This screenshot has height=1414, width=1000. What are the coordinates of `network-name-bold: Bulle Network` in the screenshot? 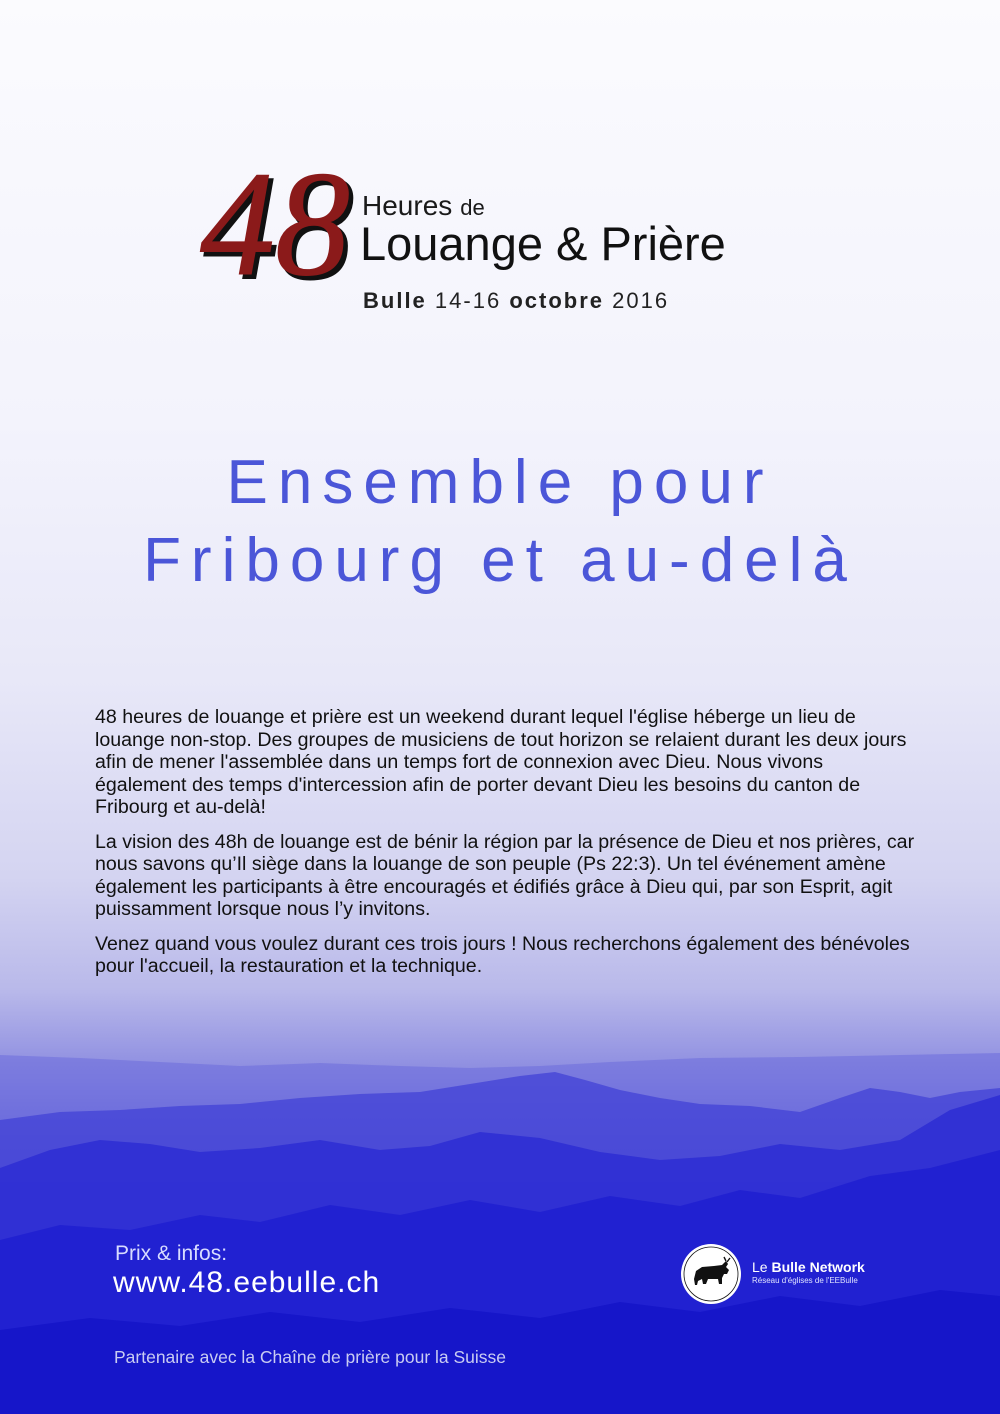 It's located at (818, 1267).